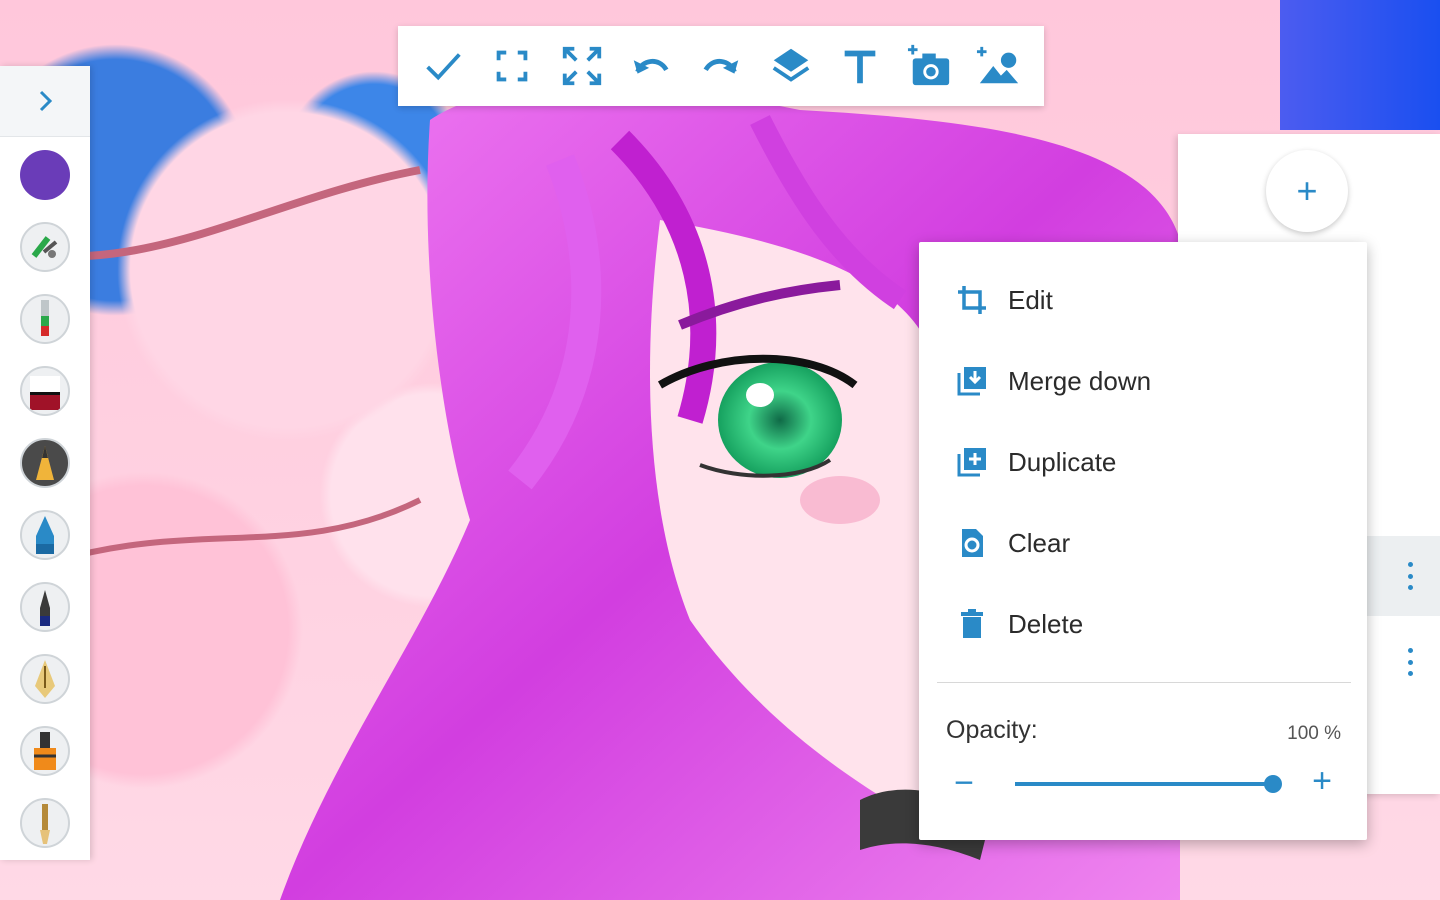 This screenshot has width=1440, height=900. I want to click on airbrush-icon, so click(44, 247).